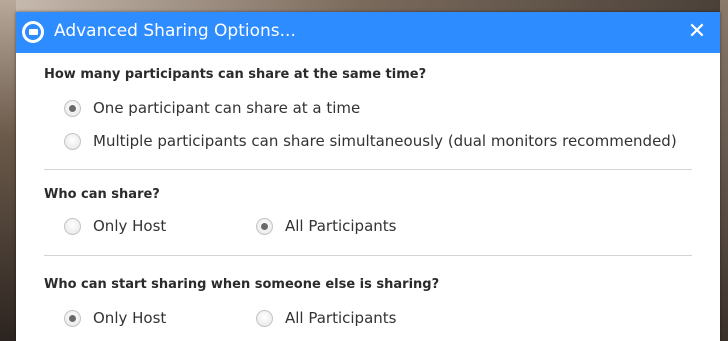 The height and width of the screenshot is (341, 728). I want to click on background-right, so click(724, 170).